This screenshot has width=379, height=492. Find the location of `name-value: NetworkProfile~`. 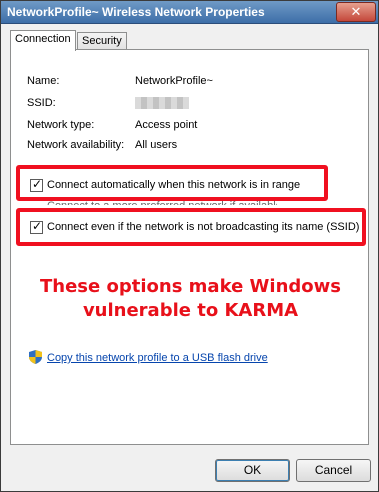

name-value: NetworkProfile~ is located at coordinates (174, 81).